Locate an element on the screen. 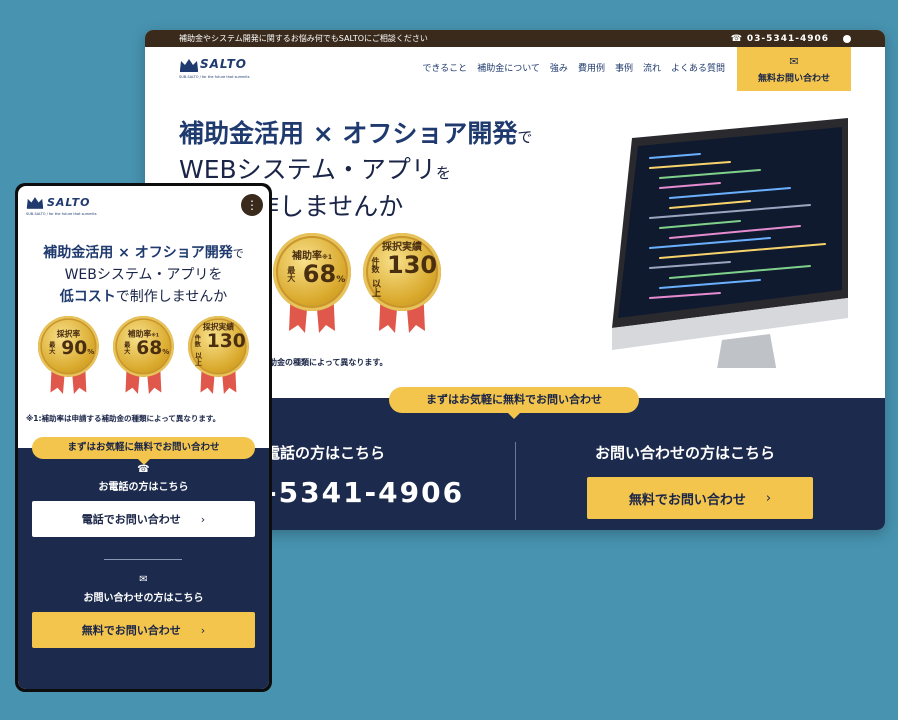 The width and height of the screenshot is (898, 720). phone-heading: お電話の方はこちら is located at coordinates (143, 487).